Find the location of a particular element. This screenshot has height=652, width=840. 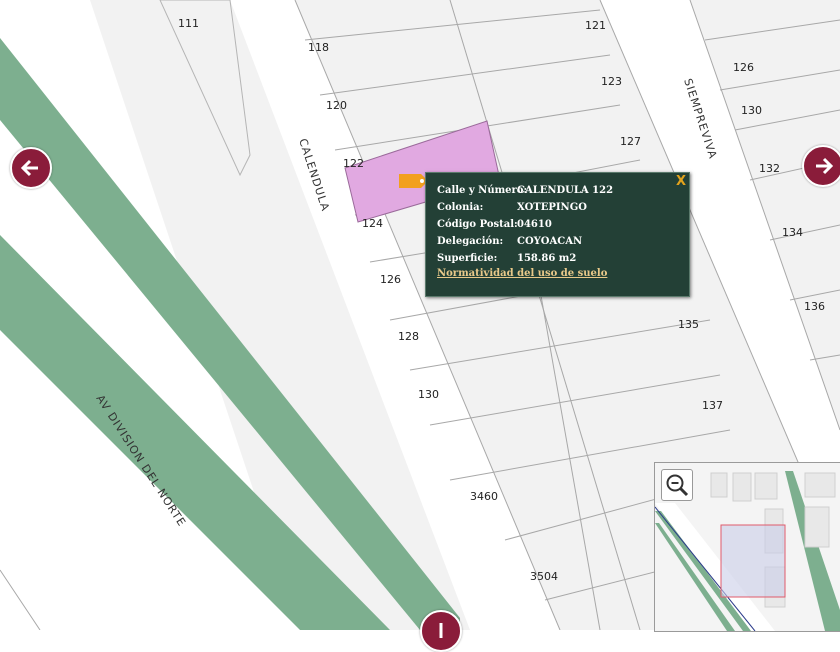

arrow-down-icon is located at coordinates (441, 630).